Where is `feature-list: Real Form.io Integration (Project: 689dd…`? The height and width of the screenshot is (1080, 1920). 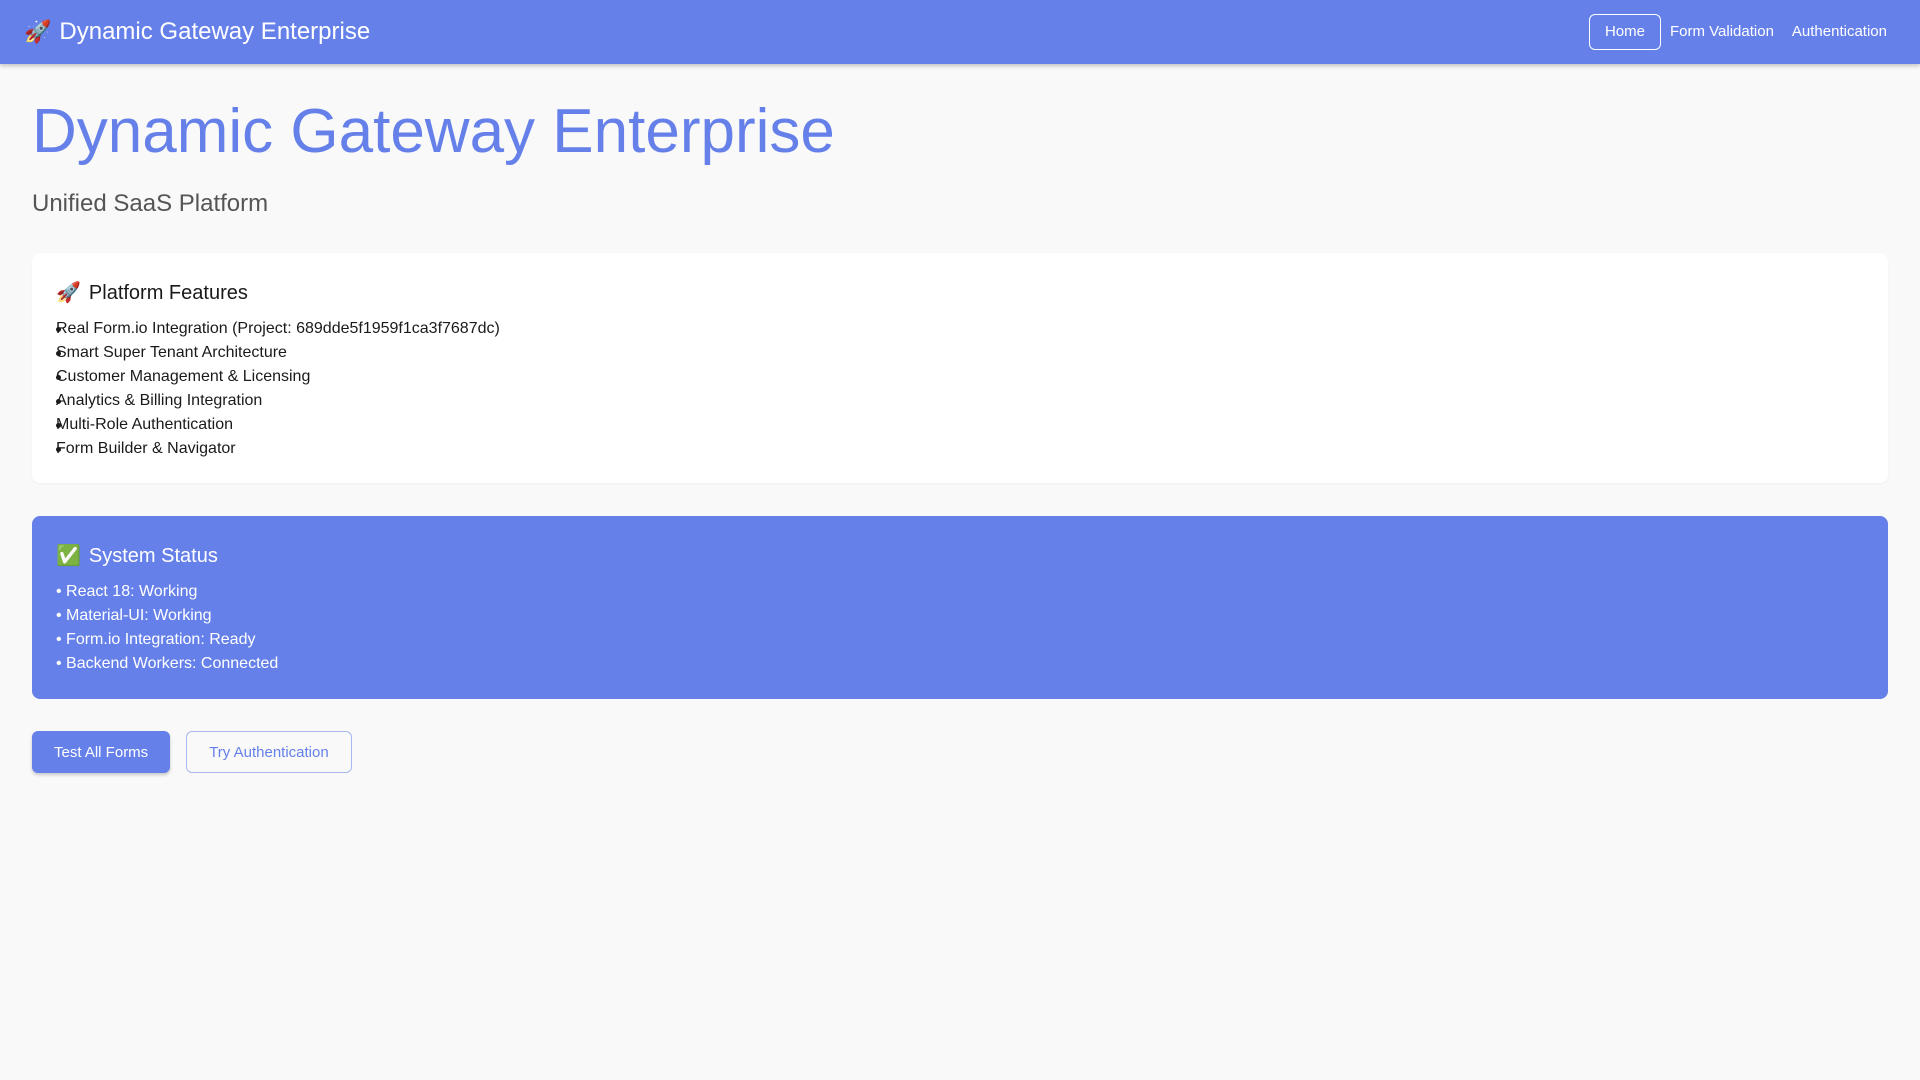 feature-list: Real Form.io Integration (Project: 689dd… is located at coordinates (960, 389).